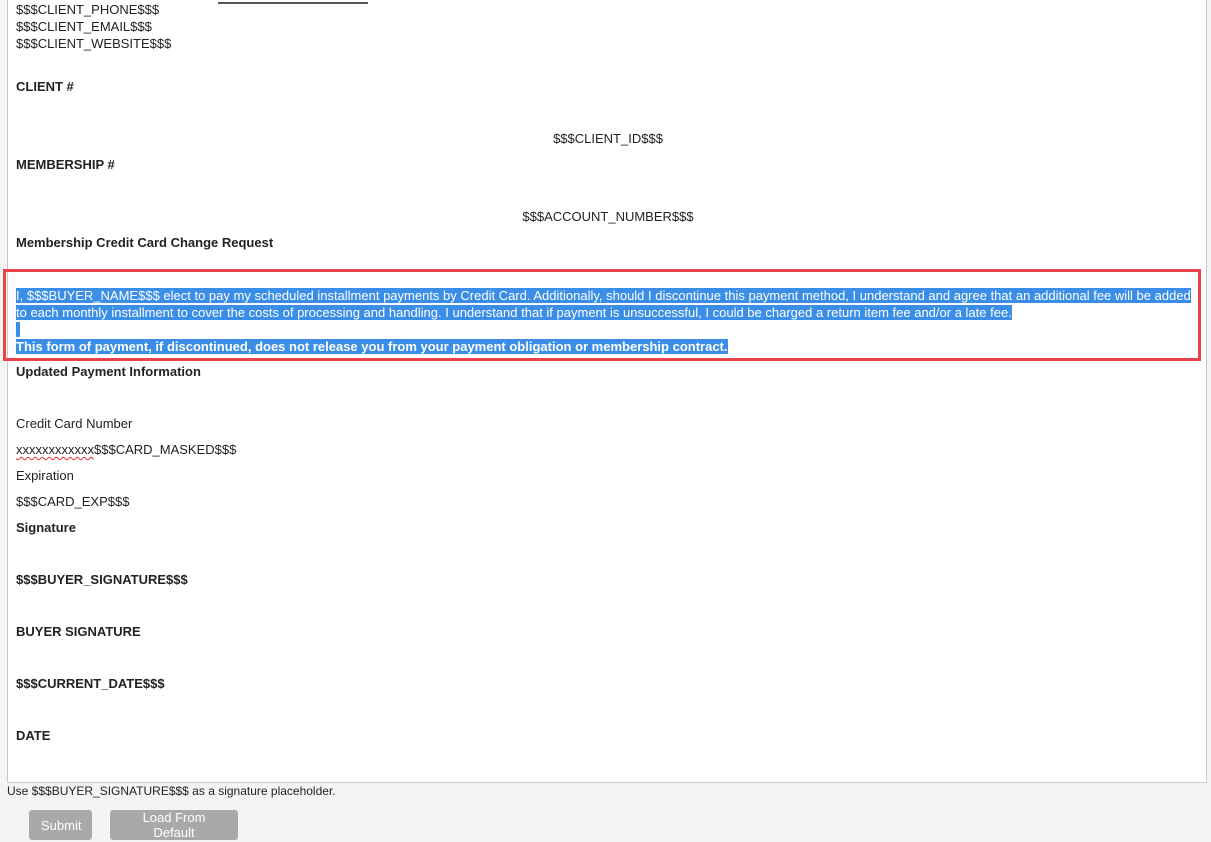 This screenshot has height=842, width=1211. What do you see at coordinates (45, 86) in the screenshot?
I see `client-number-label: CLIENT #` at bounding box center [45, 86].